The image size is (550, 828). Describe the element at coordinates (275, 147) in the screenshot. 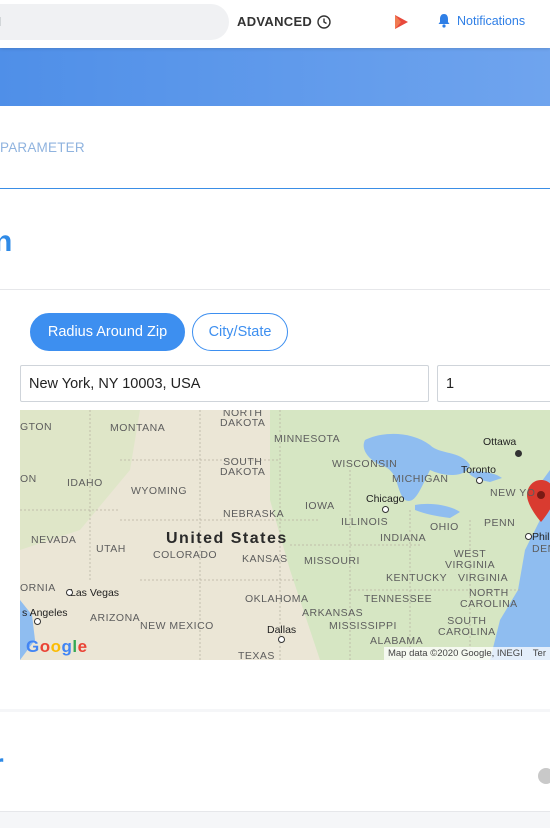

I see `parameter-panel: PARAMETER` at that location.